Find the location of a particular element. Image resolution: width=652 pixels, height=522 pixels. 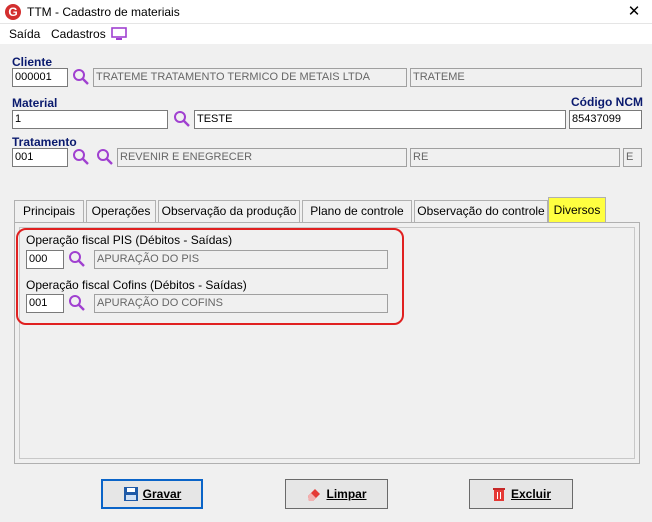

cliente-code-field: 000001 is located at coordinates (40, 77).